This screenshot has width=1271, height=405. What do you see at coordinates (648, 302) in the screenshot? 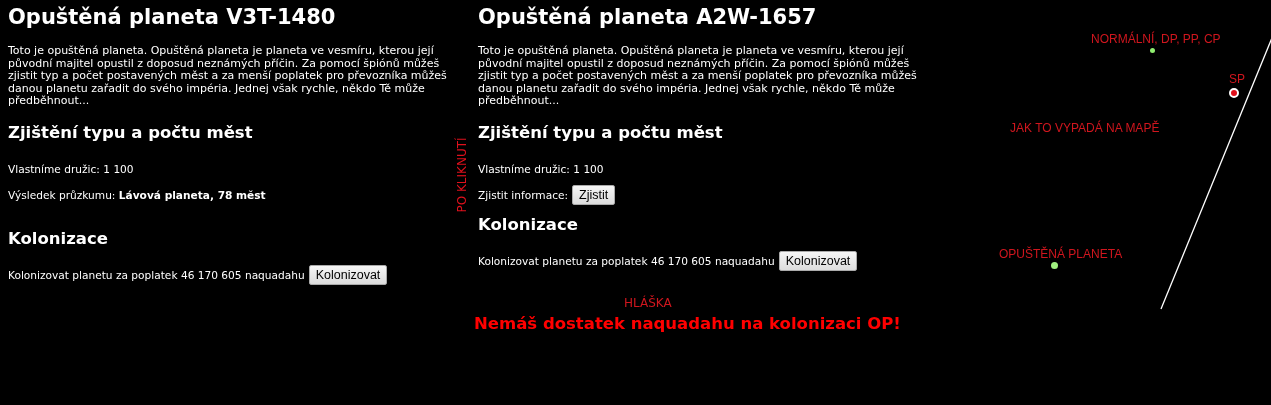
I see `annotation-note: HLÁŠKA` at bounding box center [648, 302].